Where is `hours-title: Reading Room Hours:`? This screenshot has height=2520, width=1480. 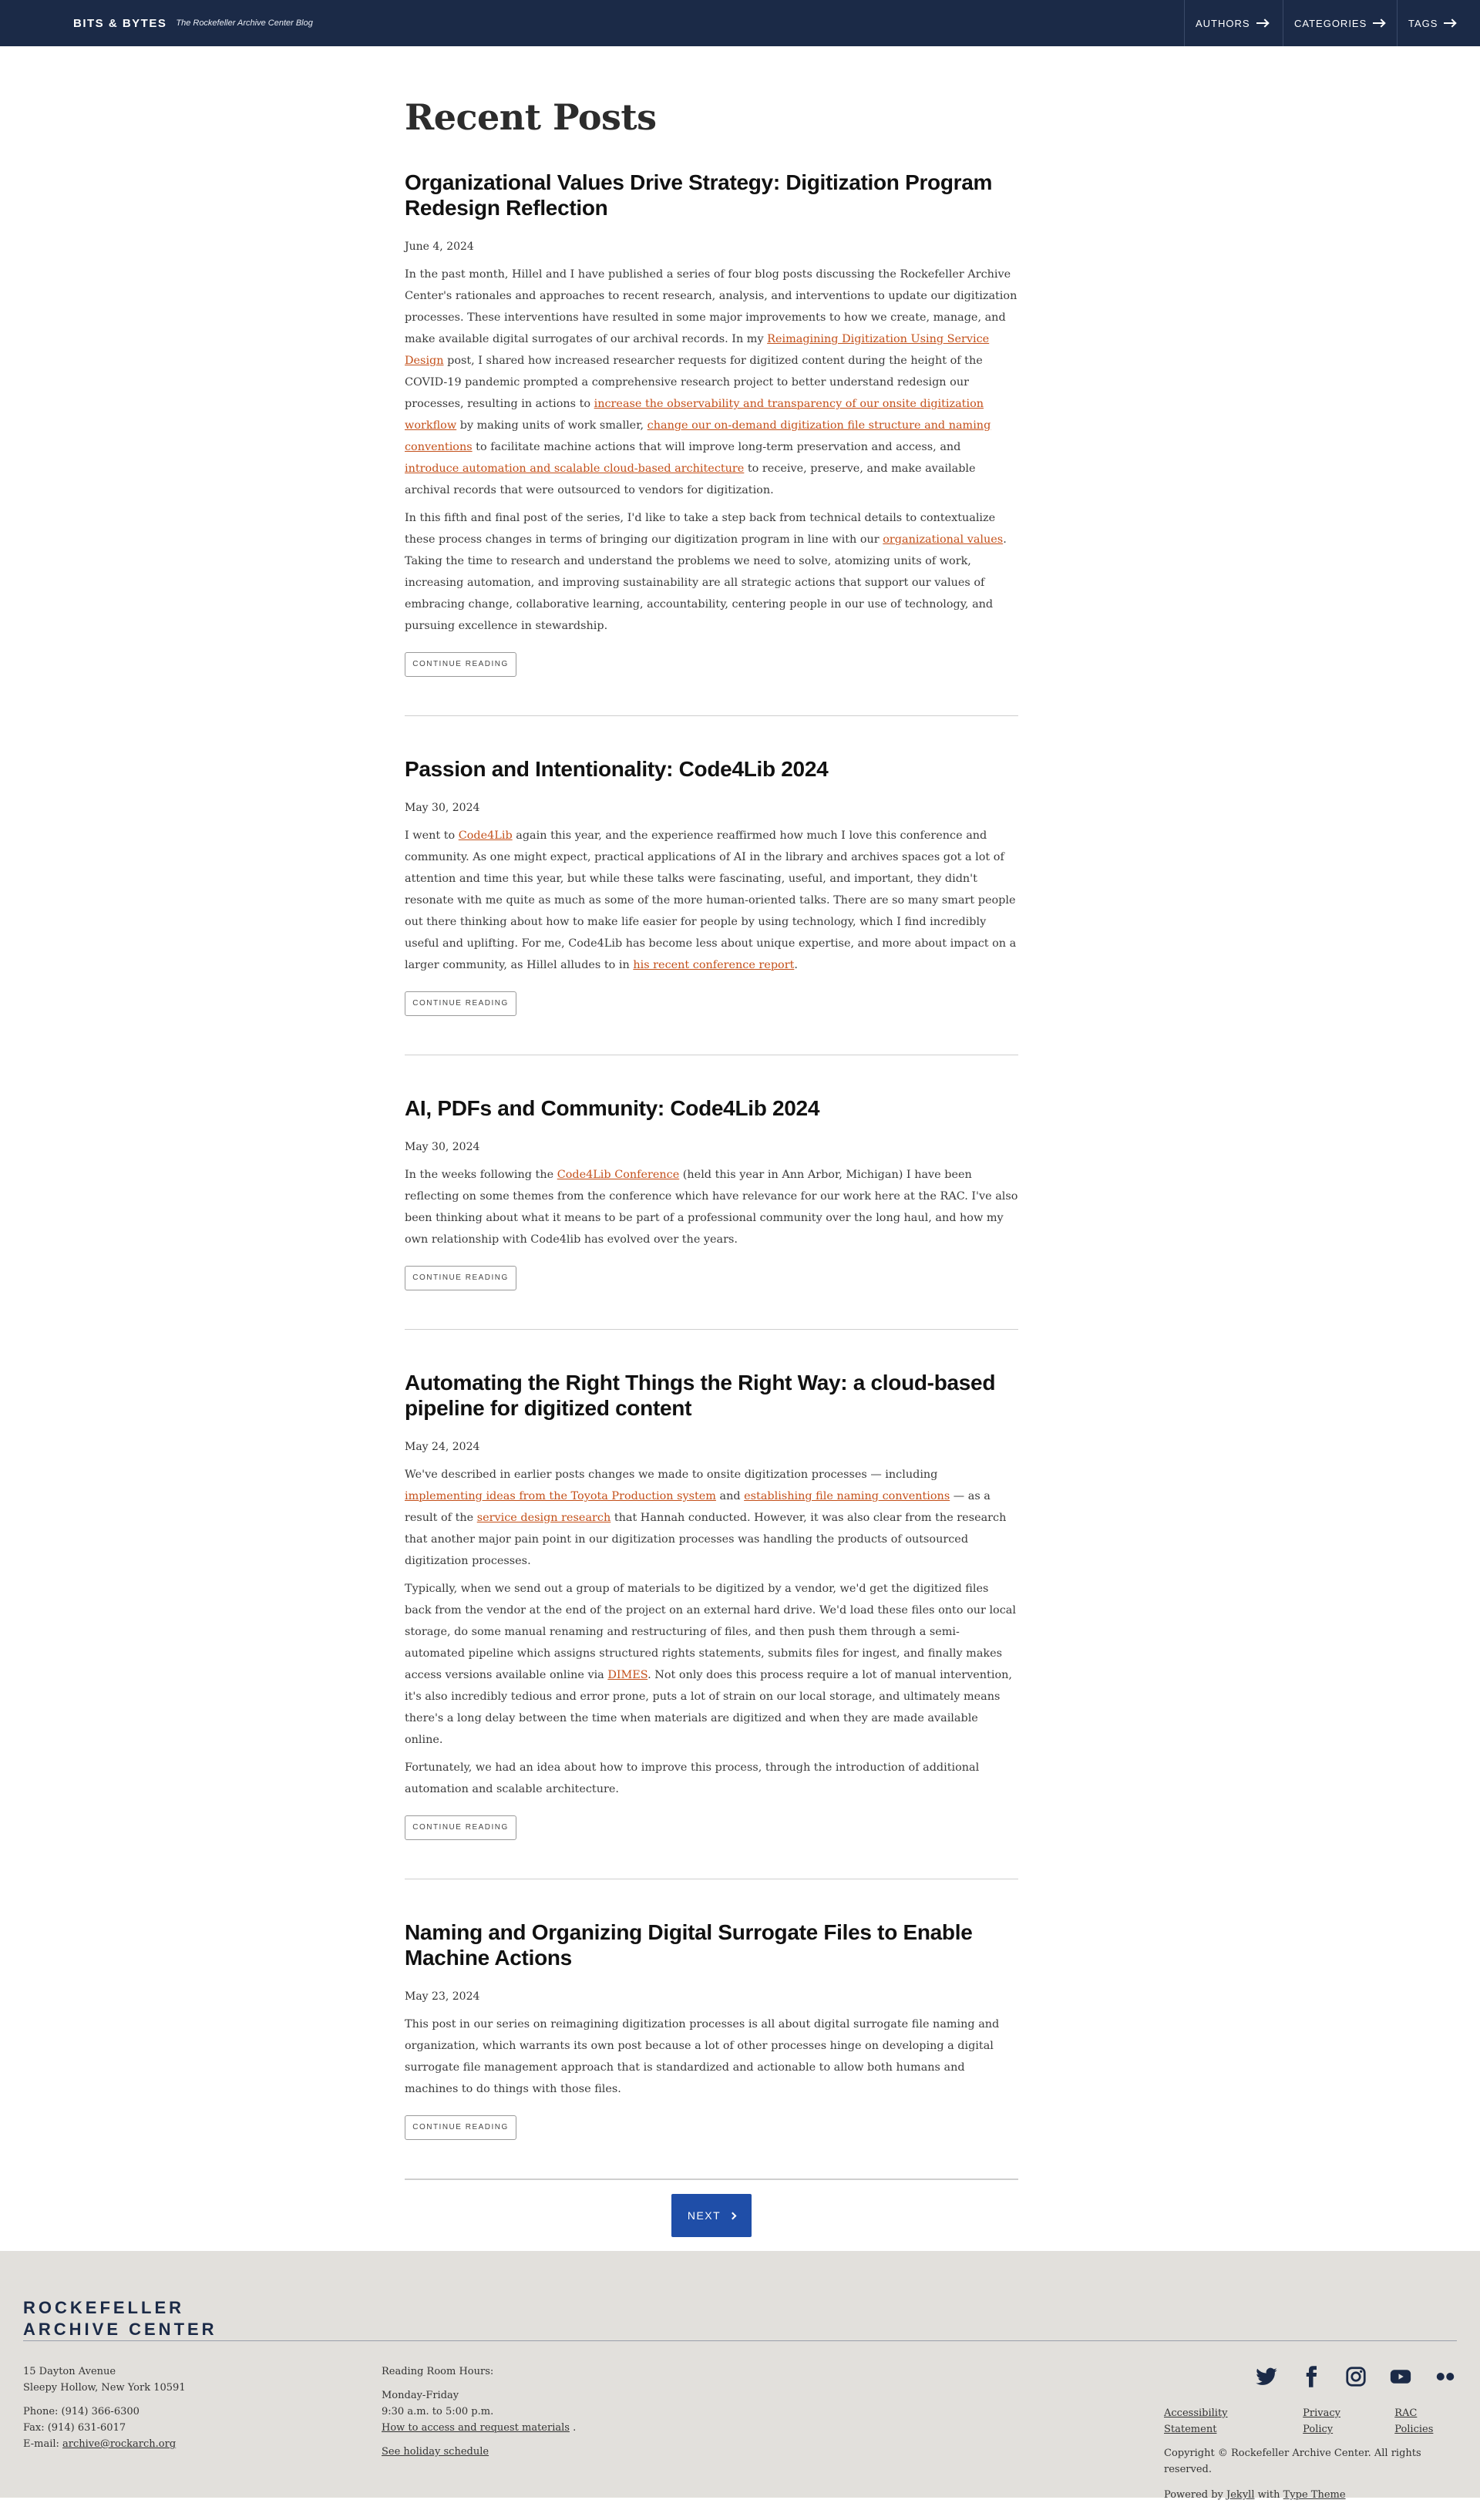 hours-title: Reading Room Hours: is located at coordinates (438, 2372).